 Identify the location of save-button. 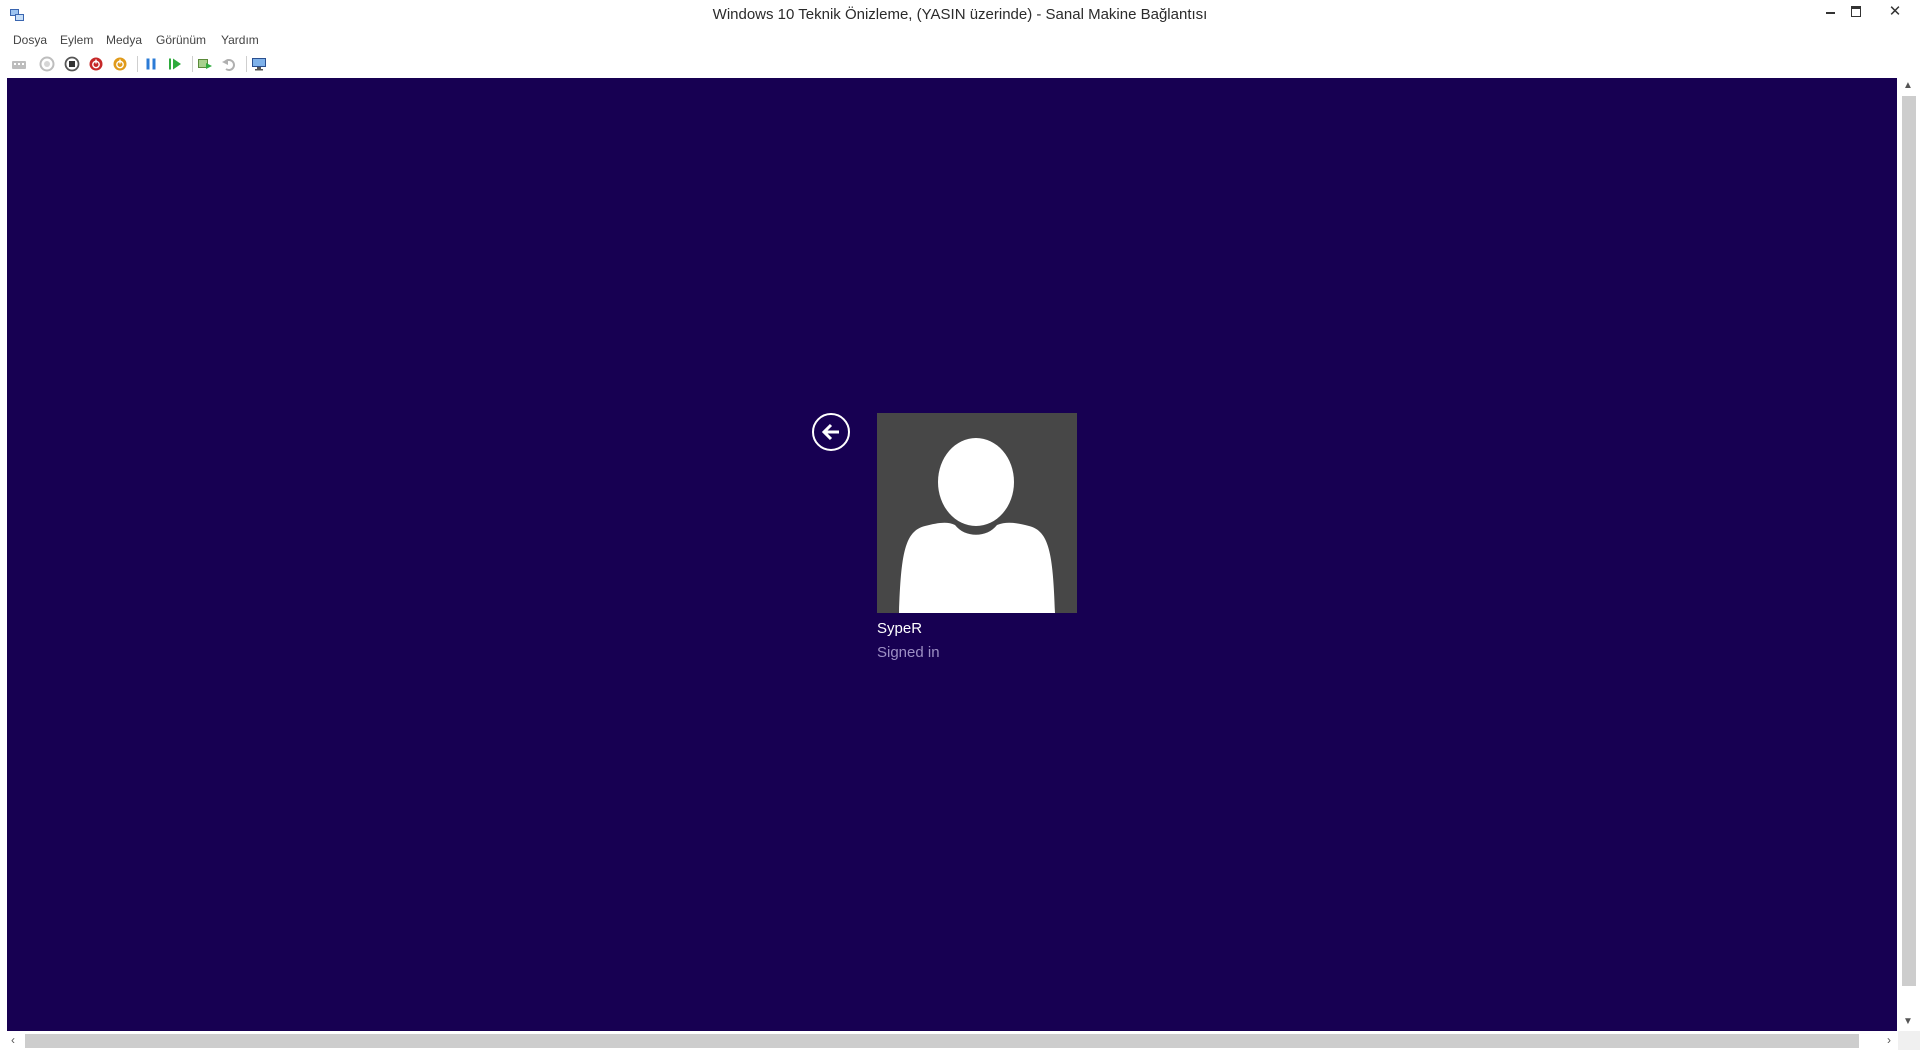
(120, 64).